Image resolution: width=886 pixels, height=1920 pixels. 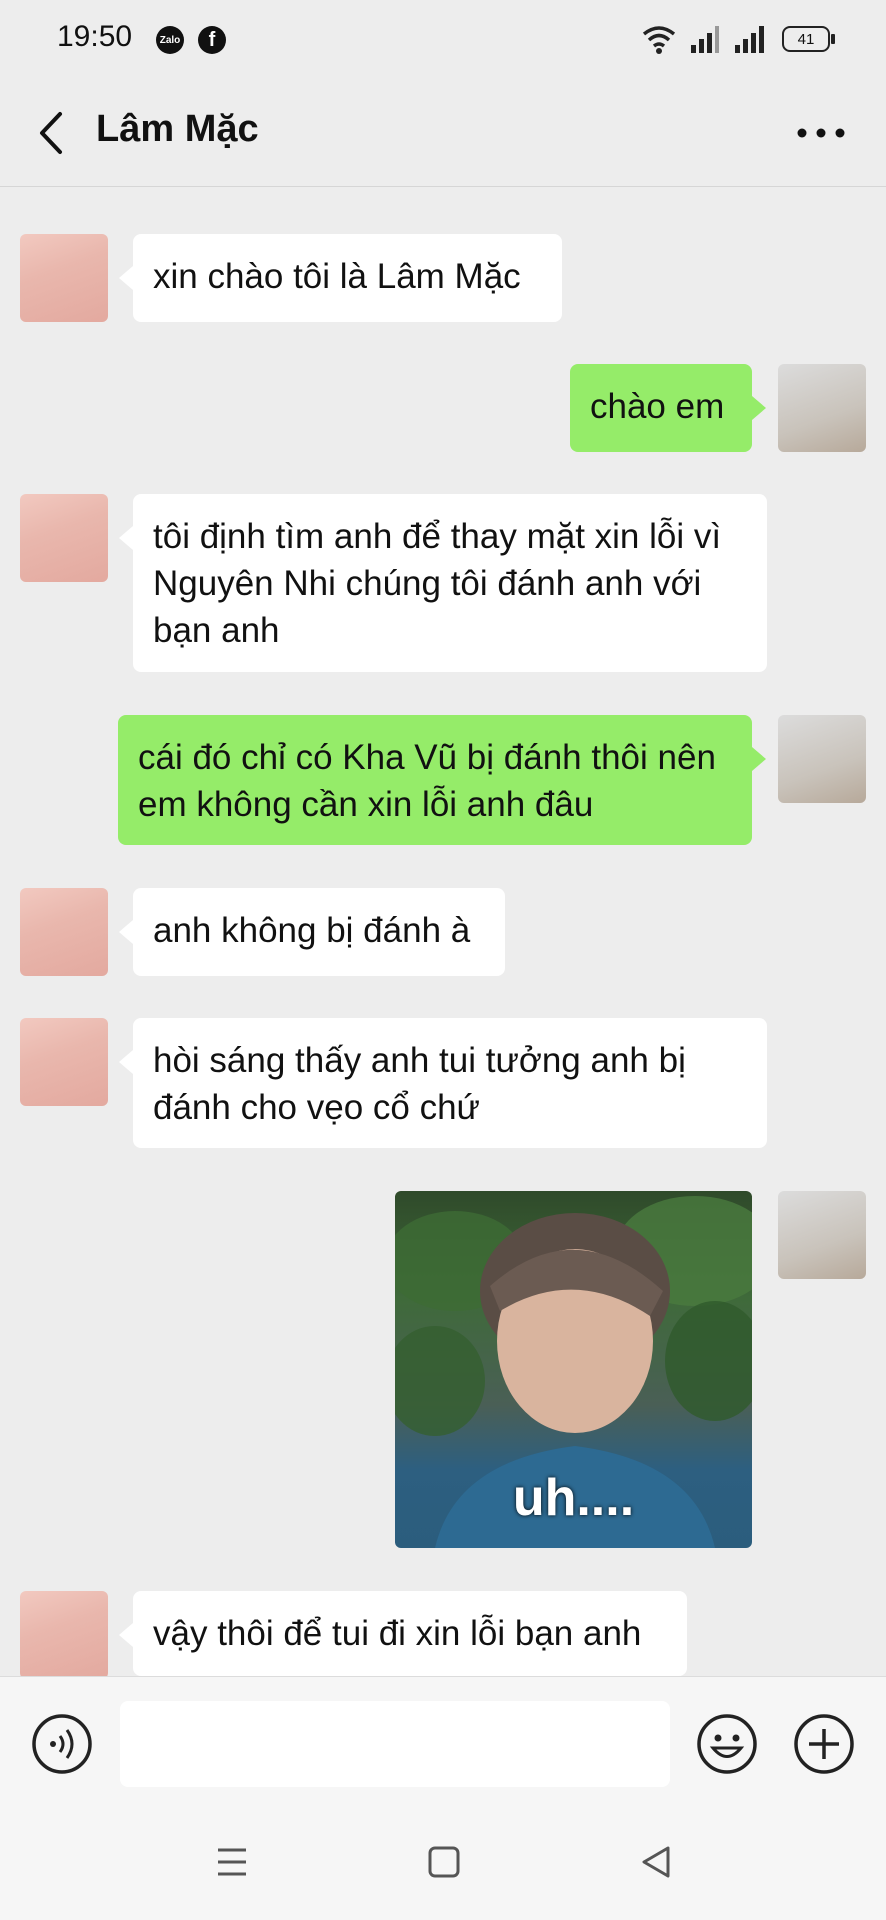 I want to click on status-indicators: 41, so click(x=738, y=39).